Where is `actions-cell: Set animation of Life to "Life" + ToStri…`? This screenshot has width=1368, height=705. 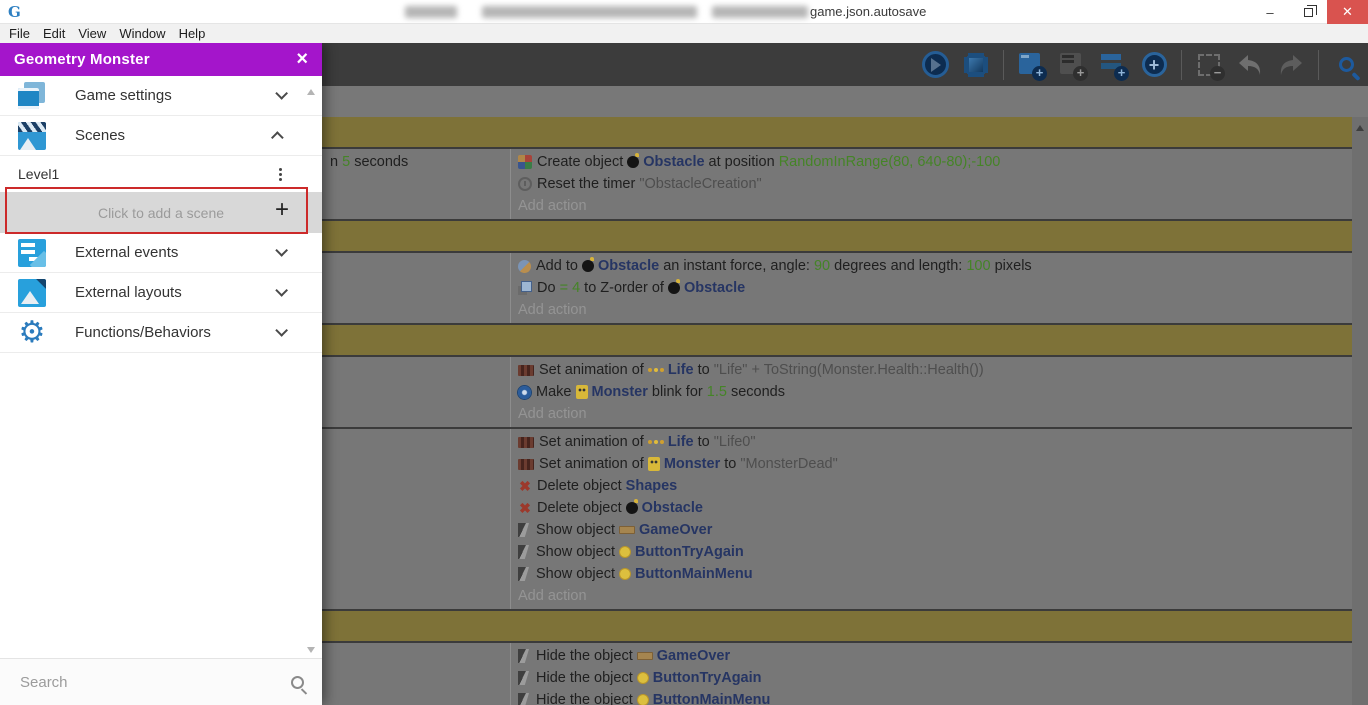 actions-cell: Set animation of Life to "Life" + ToStri… is located at coordinates (931, 392).